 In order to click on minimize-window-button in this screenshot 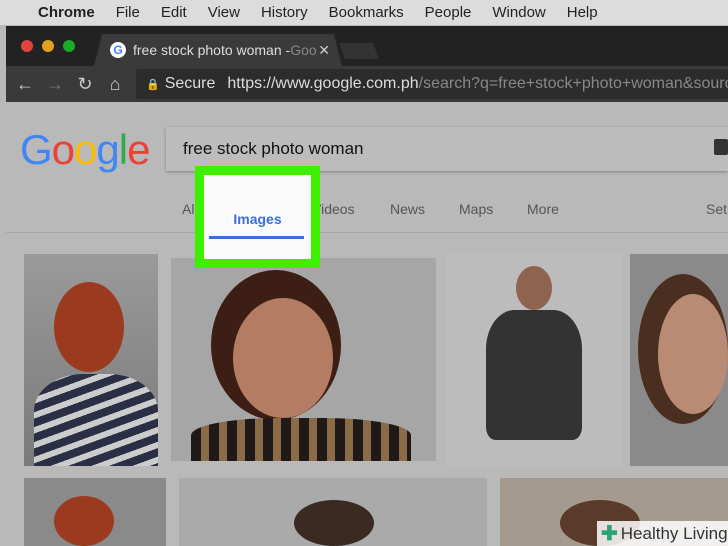, I will do `click(48, 46)`.